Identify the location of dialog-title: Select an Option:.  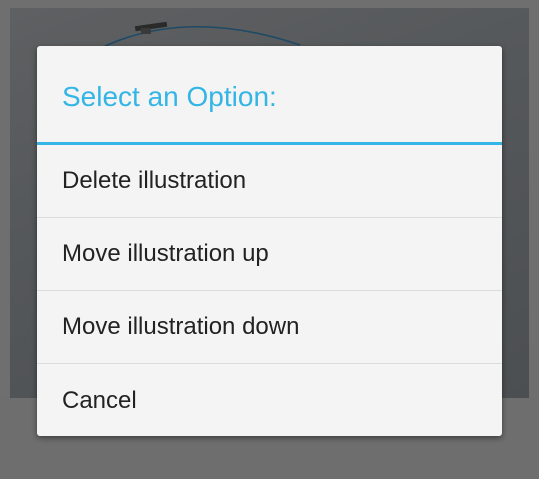
(169, 96).